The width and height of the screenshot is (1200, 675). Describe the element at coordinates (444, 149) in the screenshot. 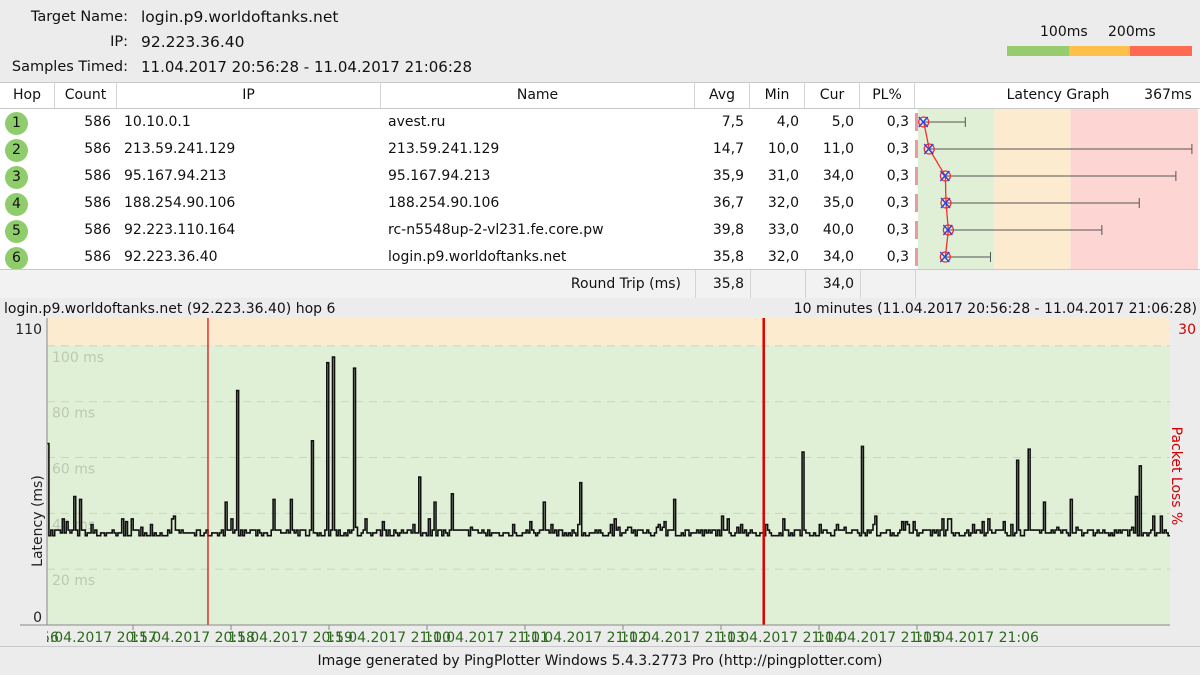

I see `name-cell: 213.59.241.129` at that location.